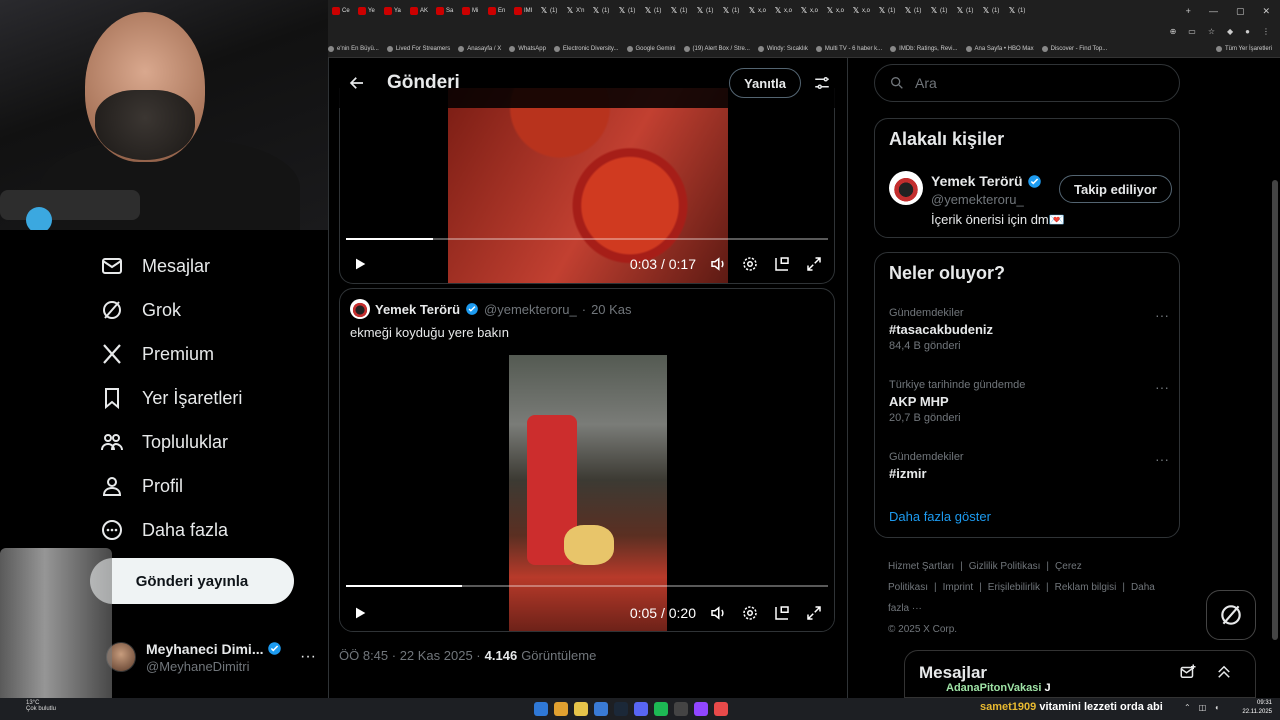 The height and width of the screenshot is (720, 1280). What do you see at coordinates (1211, 31) in the screenshot?
I see `star-icon: ☆` at bounding box center [1211, 31].